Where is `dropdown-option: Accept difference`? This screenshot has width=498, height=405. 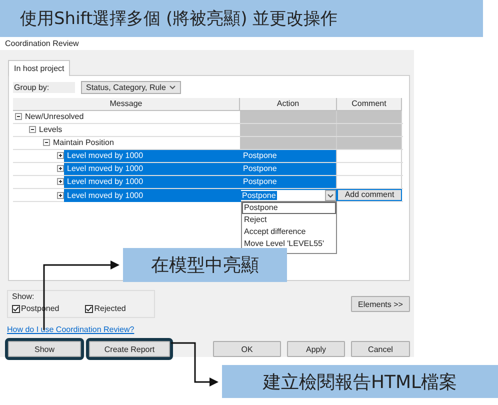
dropdown-option: Accept difference is located at coordinates (289, 232).